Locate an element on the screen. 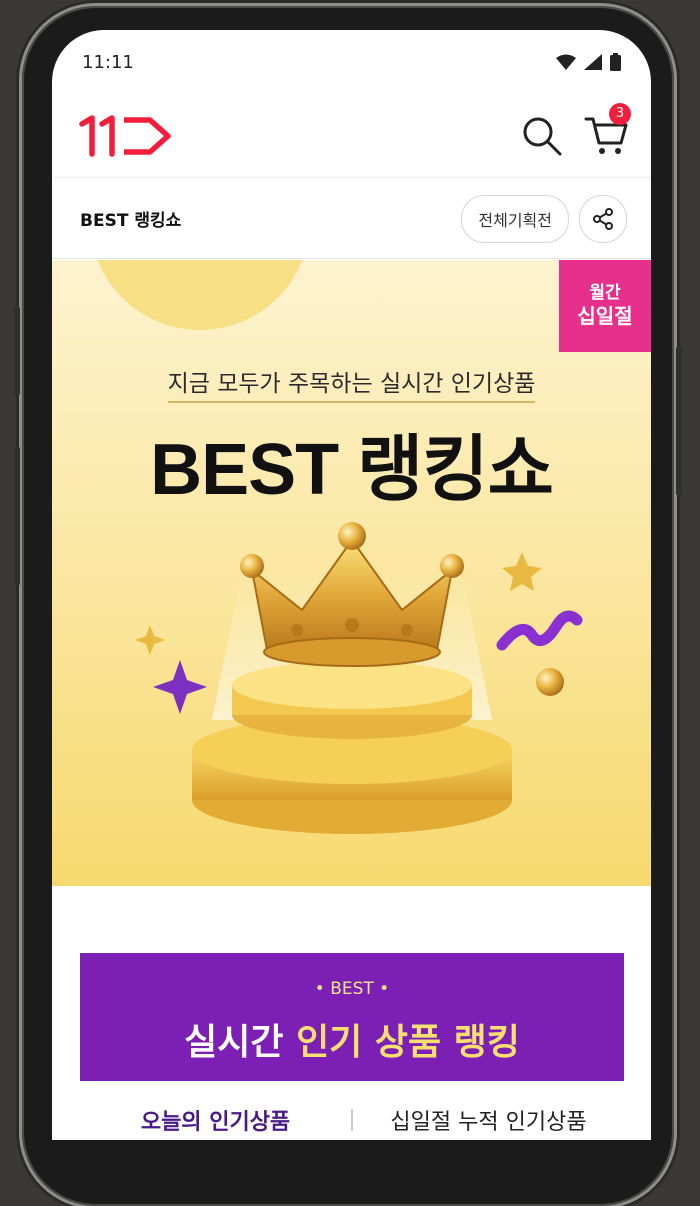 The height and width of the screenshot is (1206, 700). share-icon is located at coordinates (603, 218).